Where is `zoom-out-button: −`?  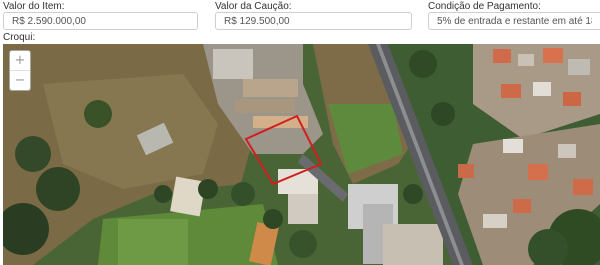 zoom-out-button: − is located at coordinates (20, 80).